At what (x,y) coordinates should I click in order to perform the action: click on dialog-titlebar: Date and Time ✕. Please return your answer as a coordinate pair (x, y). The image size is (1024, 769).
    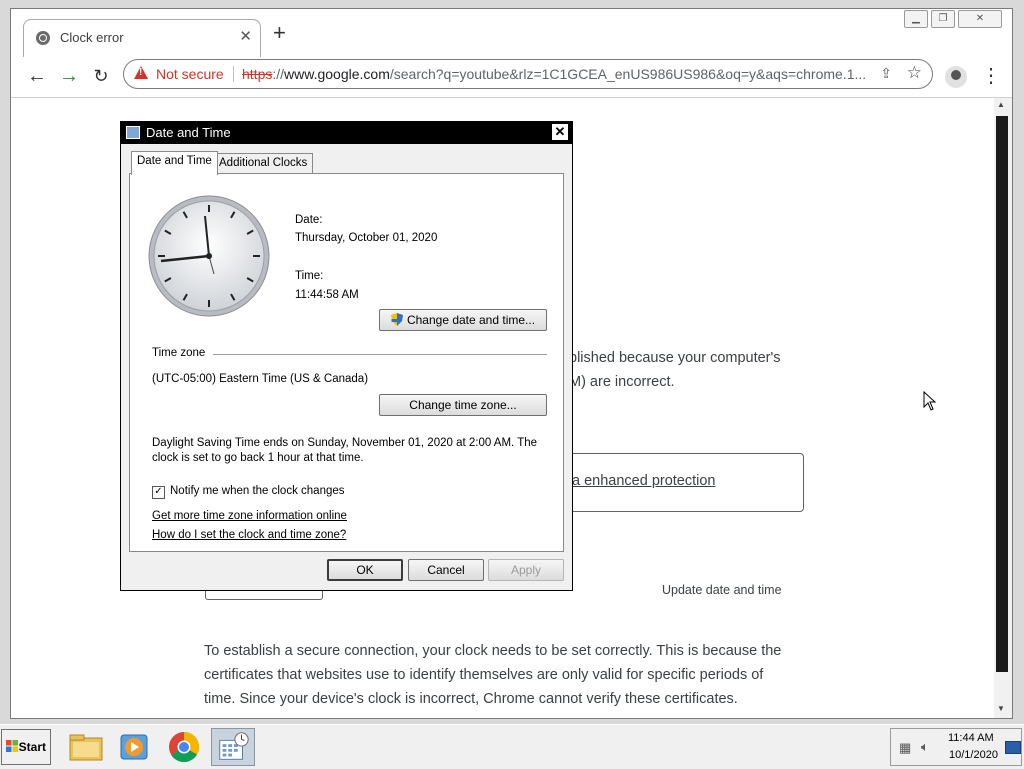
    Looking at the image, I should click on (346, 133).